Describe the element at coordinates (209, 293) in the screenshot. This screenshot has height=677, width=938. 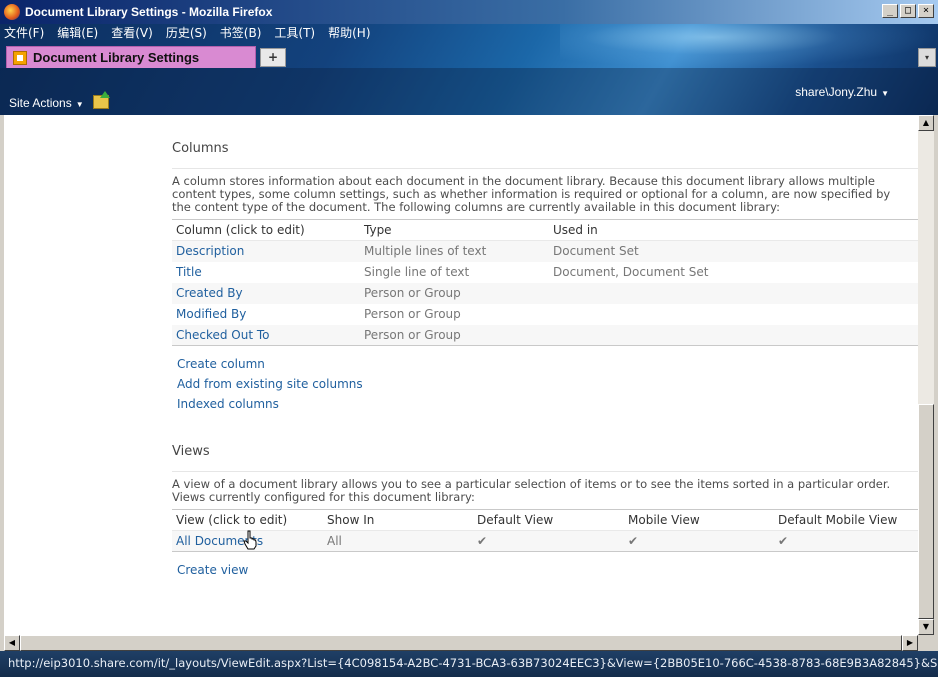
I see `column-link-created-by: Created By` at that location.